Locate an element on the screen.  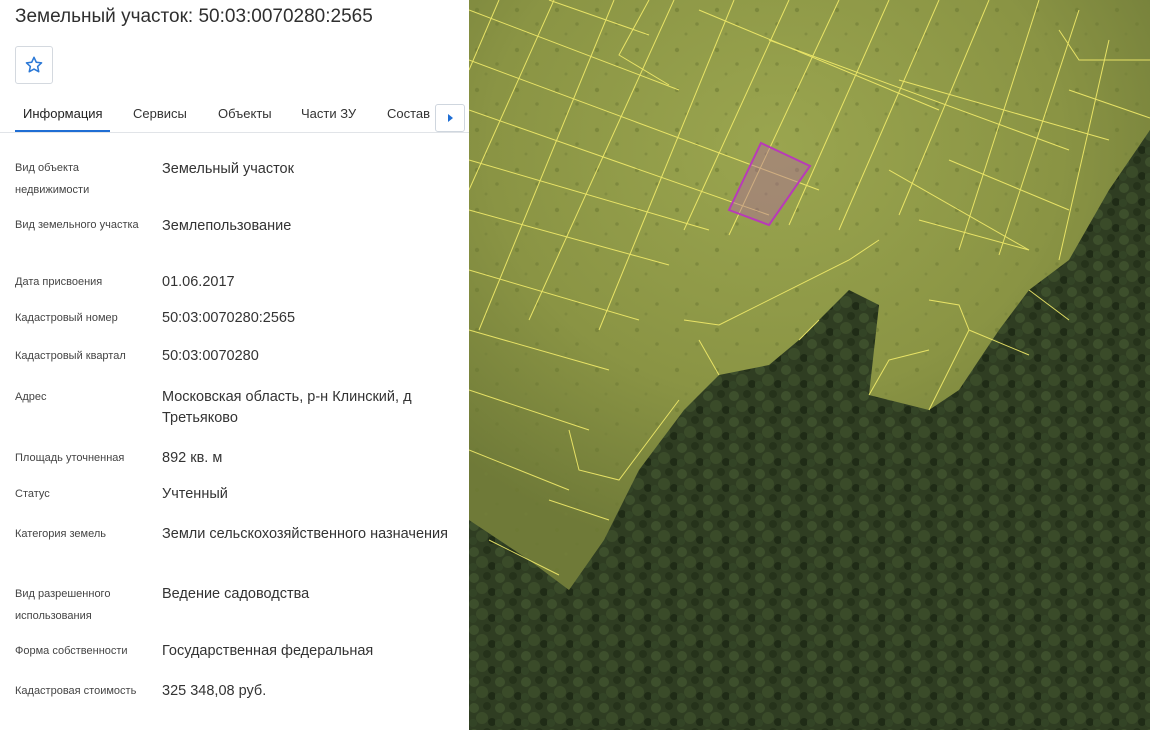
favorite-button is located at coordinates (34, 65).